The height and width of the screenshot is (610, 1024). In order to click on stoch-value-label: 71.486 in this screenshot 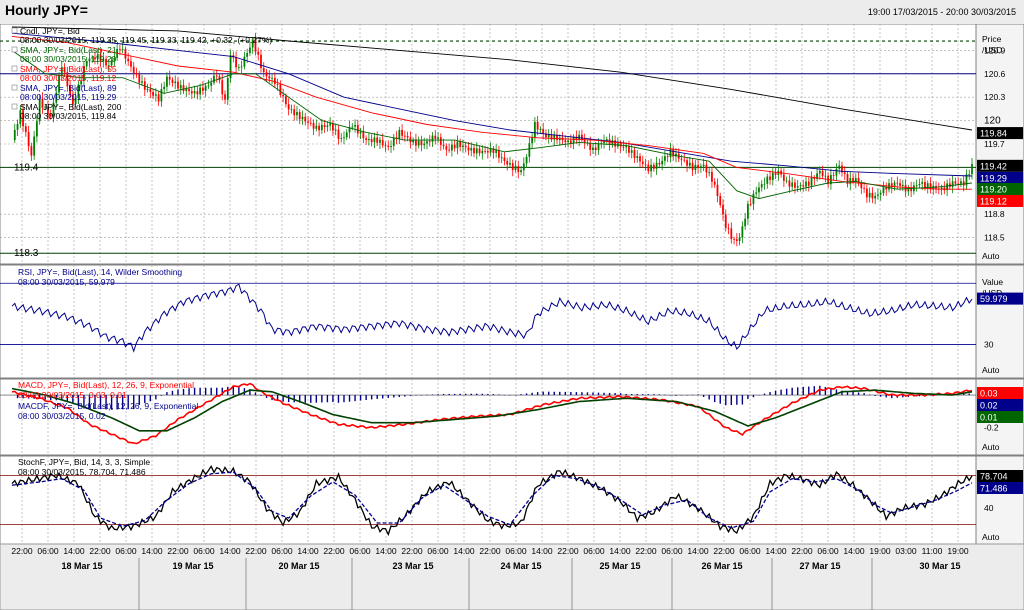, I will do `click(994, 489)`.